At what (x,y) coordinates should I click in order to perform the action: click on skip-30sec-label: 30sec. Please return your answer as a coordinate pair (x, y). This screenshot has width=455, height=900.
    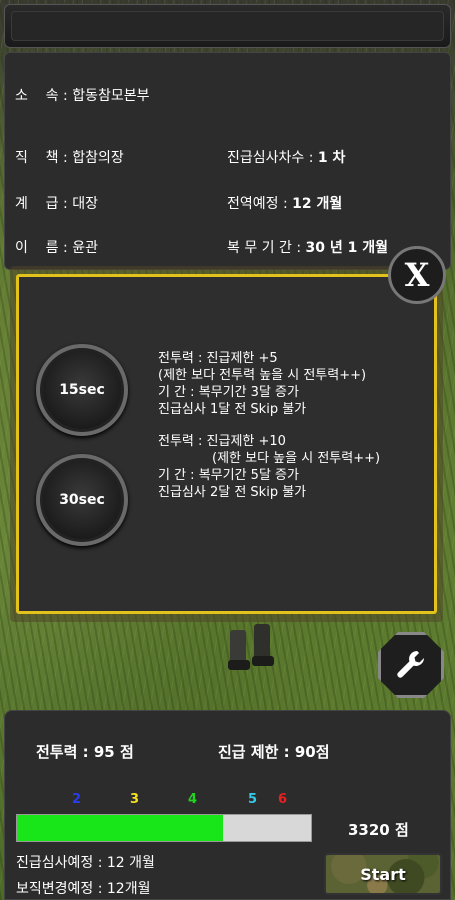
    Looking at the image, I should click on (82, 500).